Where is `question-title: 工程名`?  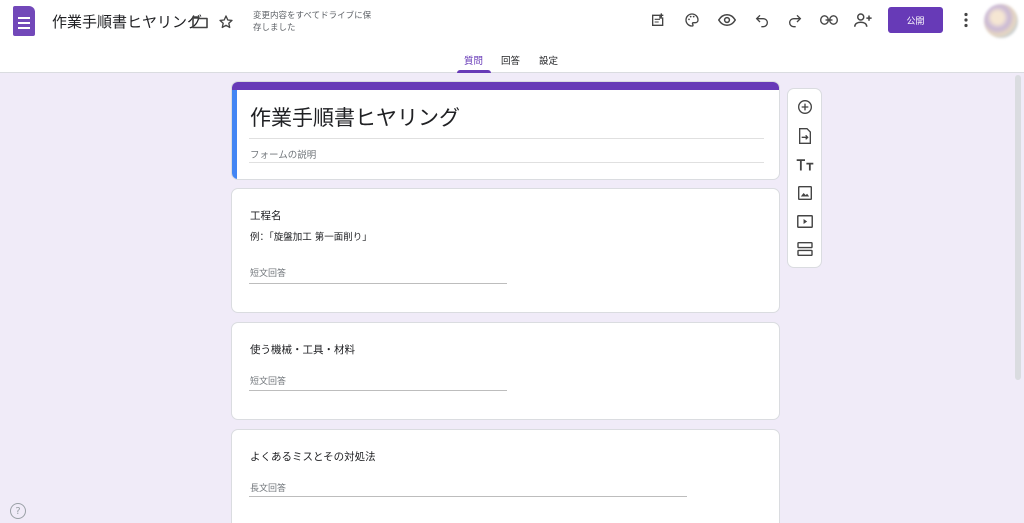 question-title: 工程名 is located at coordinates (266, 215).